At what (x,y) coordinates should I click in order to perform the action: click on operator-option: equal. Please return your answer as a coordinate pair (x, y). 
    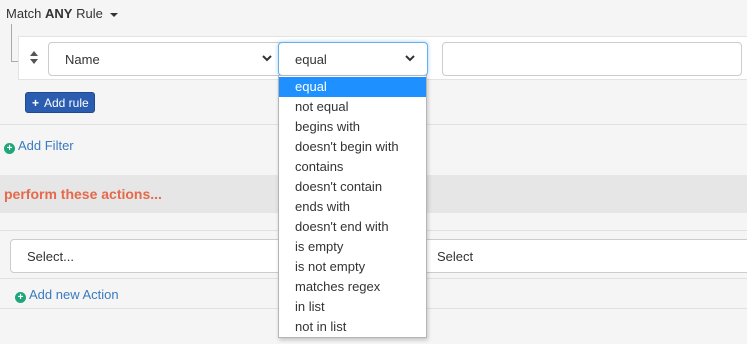
    Looking at the image, I should click on (352, 87).